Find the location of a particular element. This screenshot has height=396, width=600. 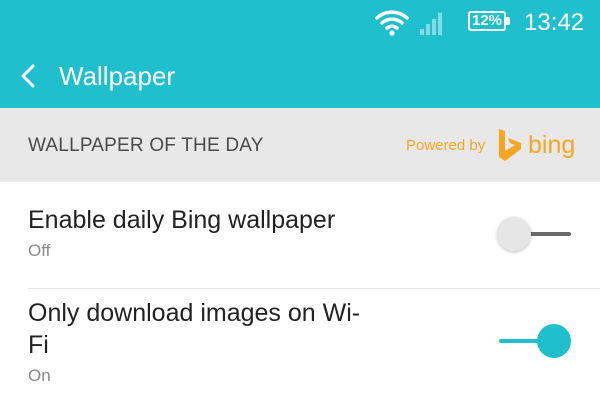

back-button is located at coordinates (30, 76).